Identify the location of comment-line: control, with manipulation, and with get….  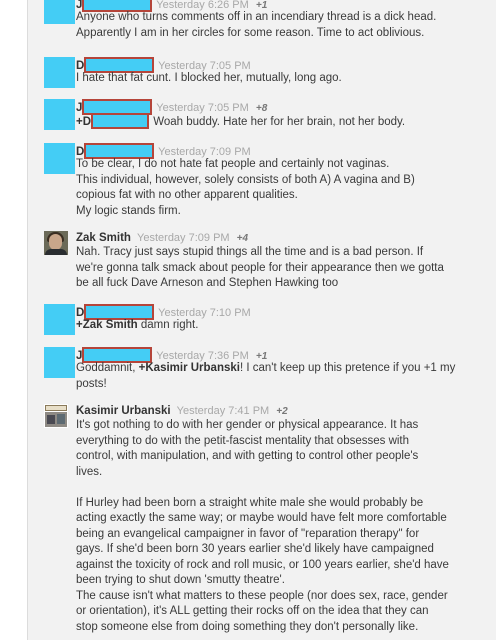
(247, 456).